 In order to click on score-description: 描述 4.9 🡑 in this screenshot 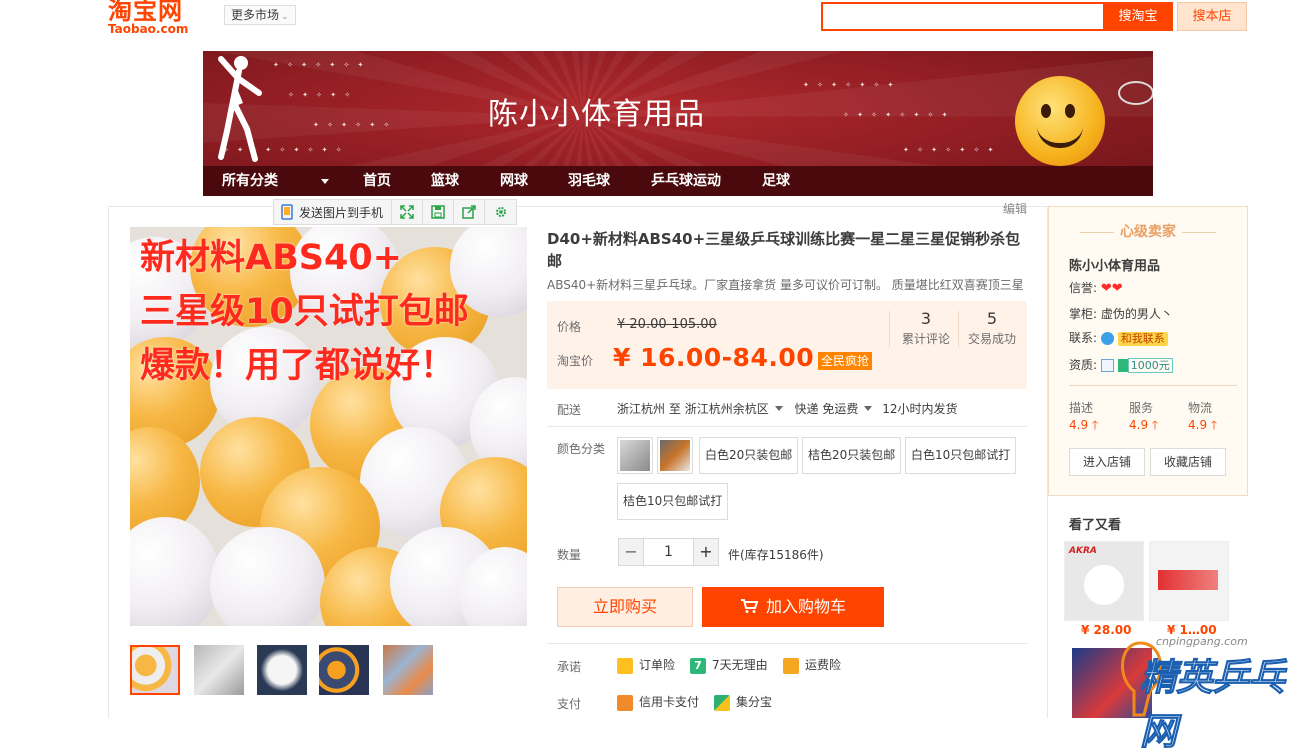, I will do `click(1083, 418)`.